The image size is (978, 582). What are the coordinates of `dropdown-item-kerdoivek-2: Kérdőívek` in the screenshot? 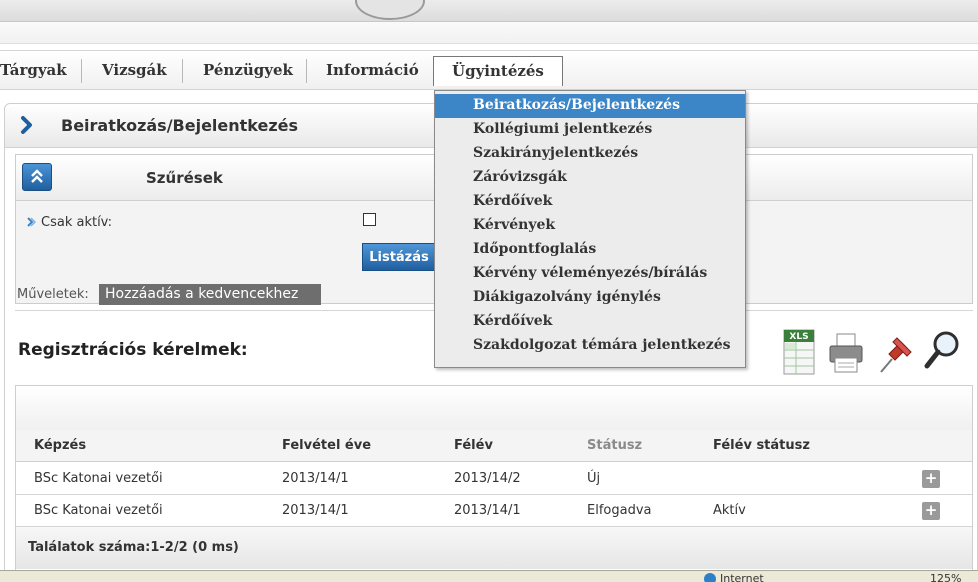 It's located at (590, 322).